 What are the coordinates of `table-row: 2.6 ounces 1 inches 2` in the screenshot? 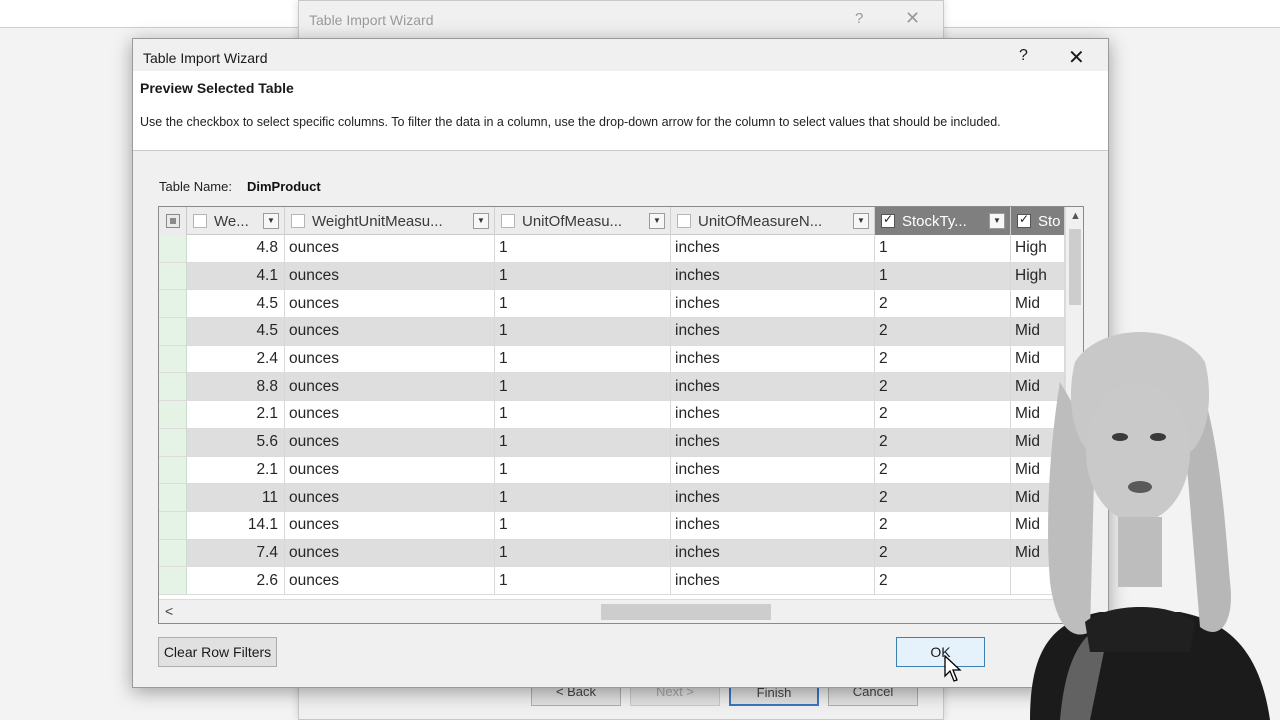 It's located at (612, 581).